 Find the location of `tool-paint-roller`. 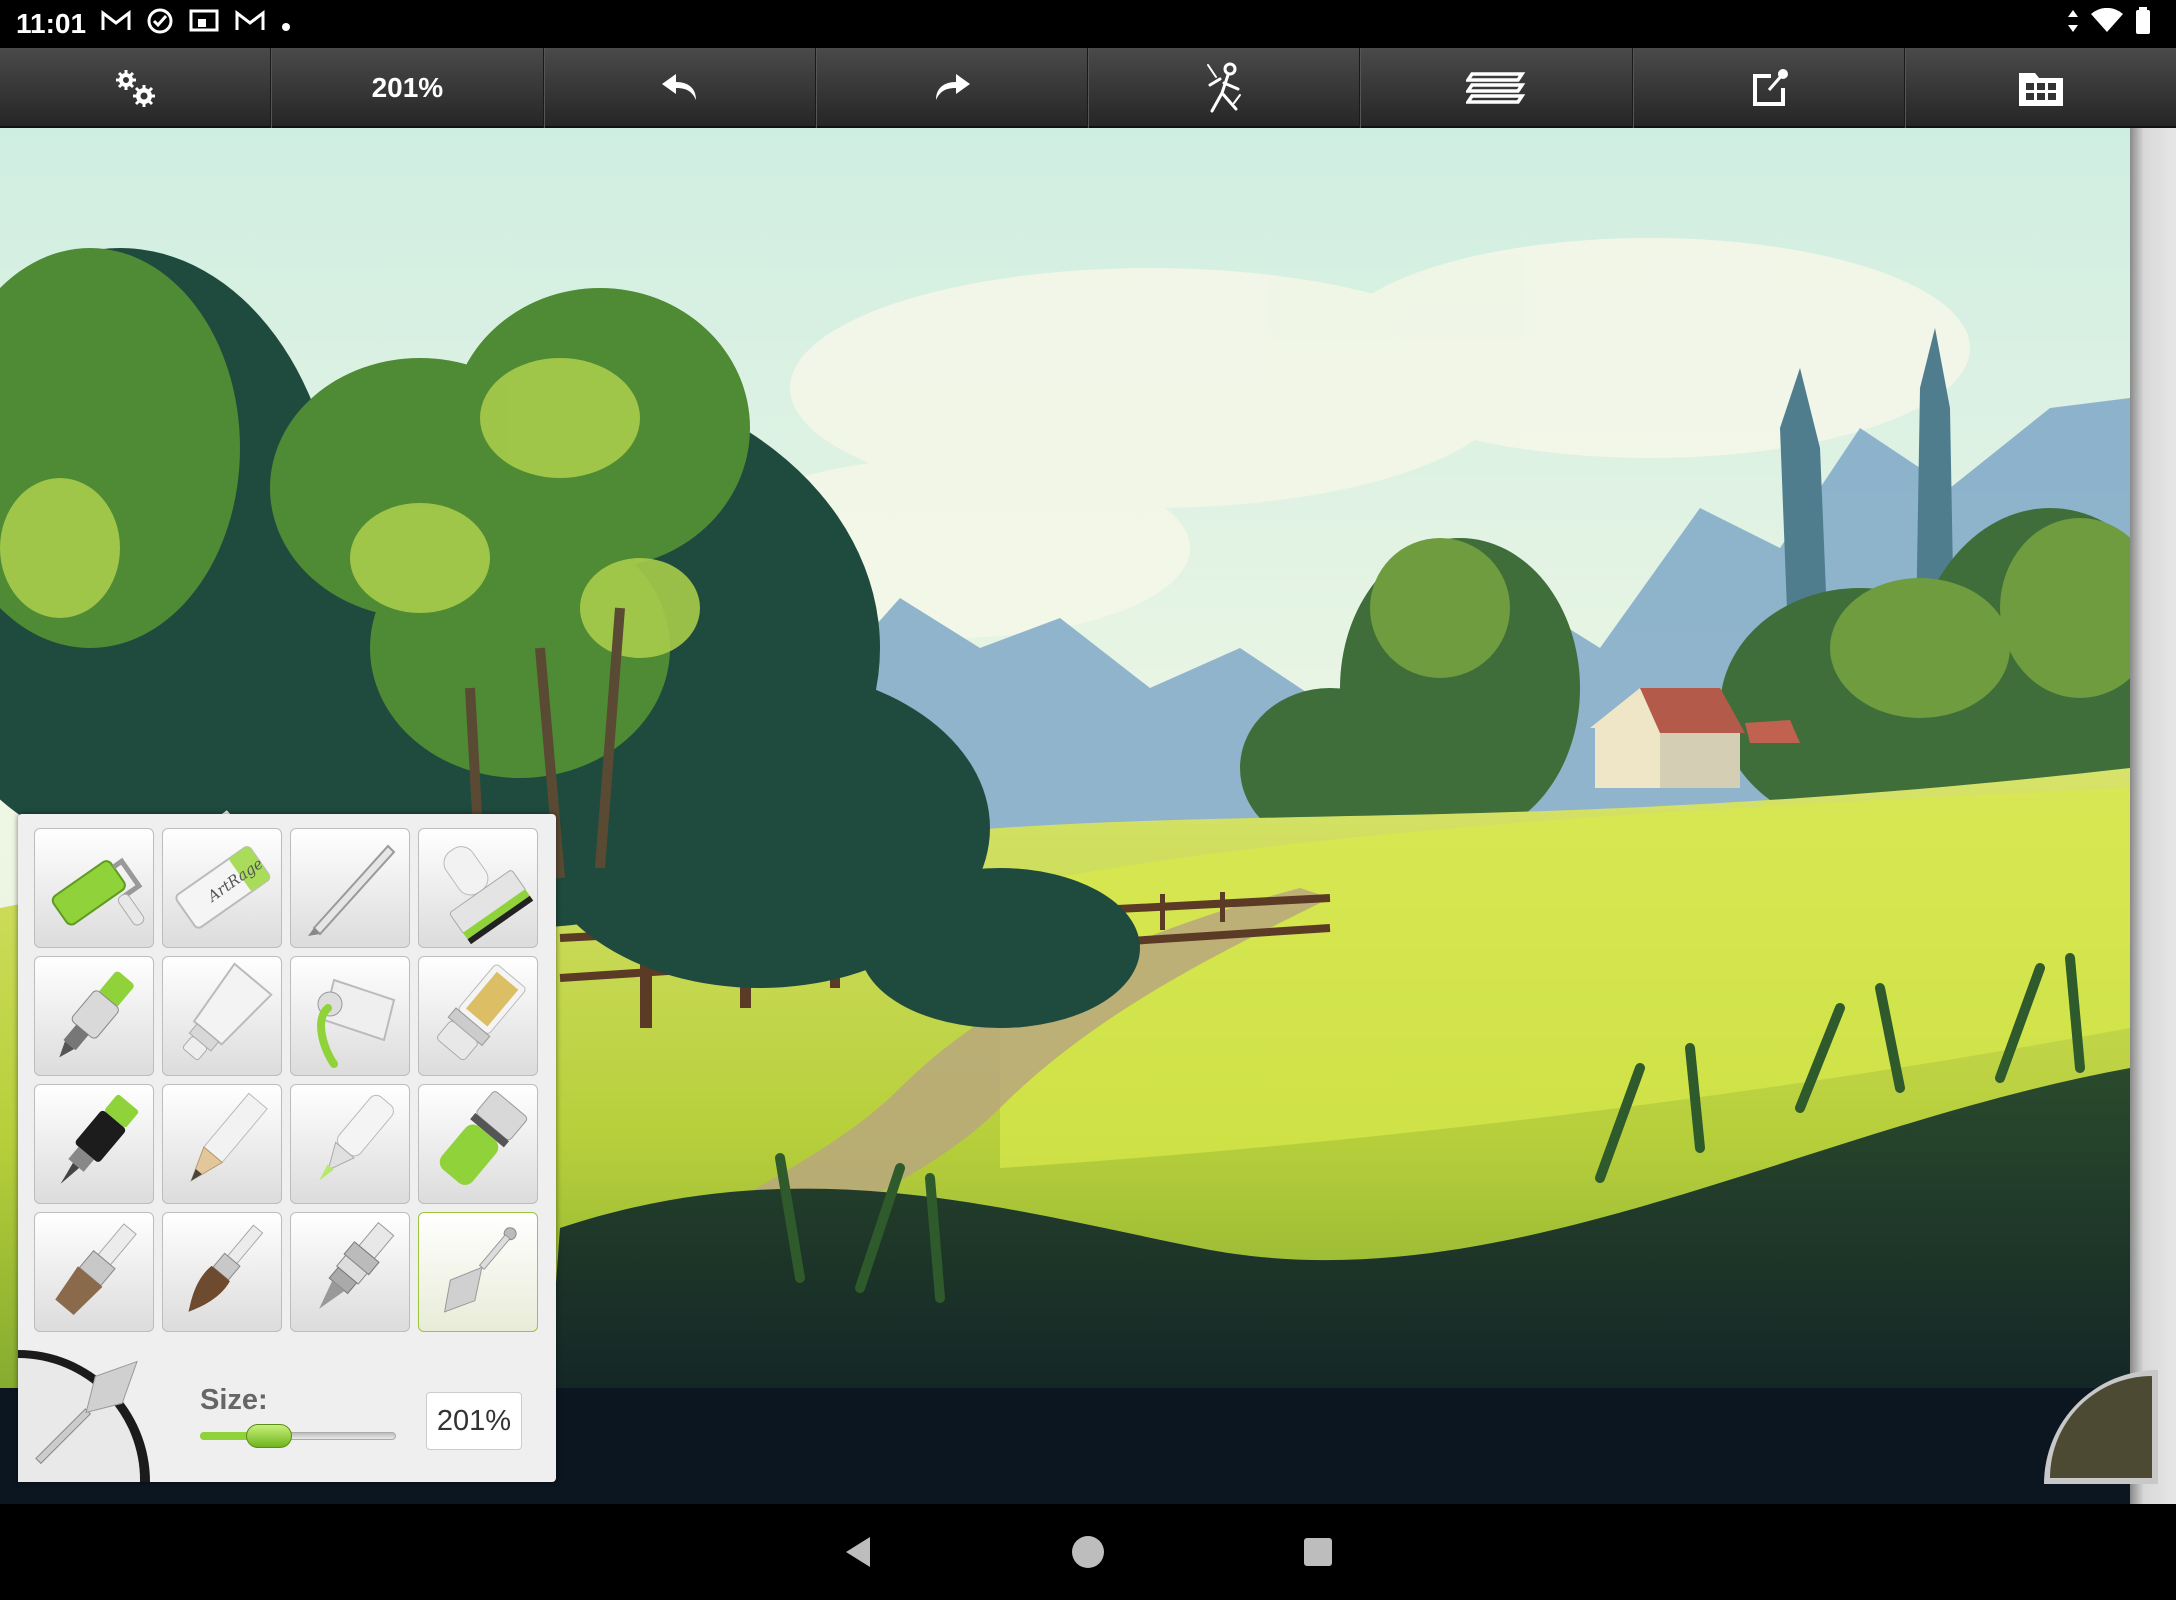

tool-paint-roller is located at coordinates (94, 888).